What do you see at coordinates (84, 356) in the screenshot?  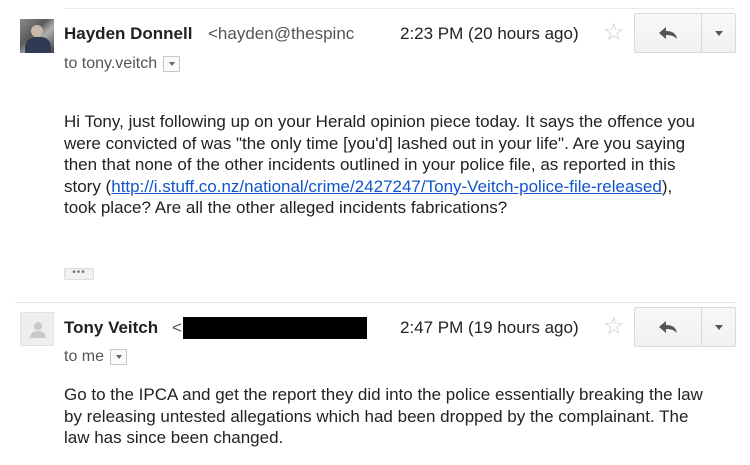 I see `recipient-text: to me` at bounding box center [84, 356].